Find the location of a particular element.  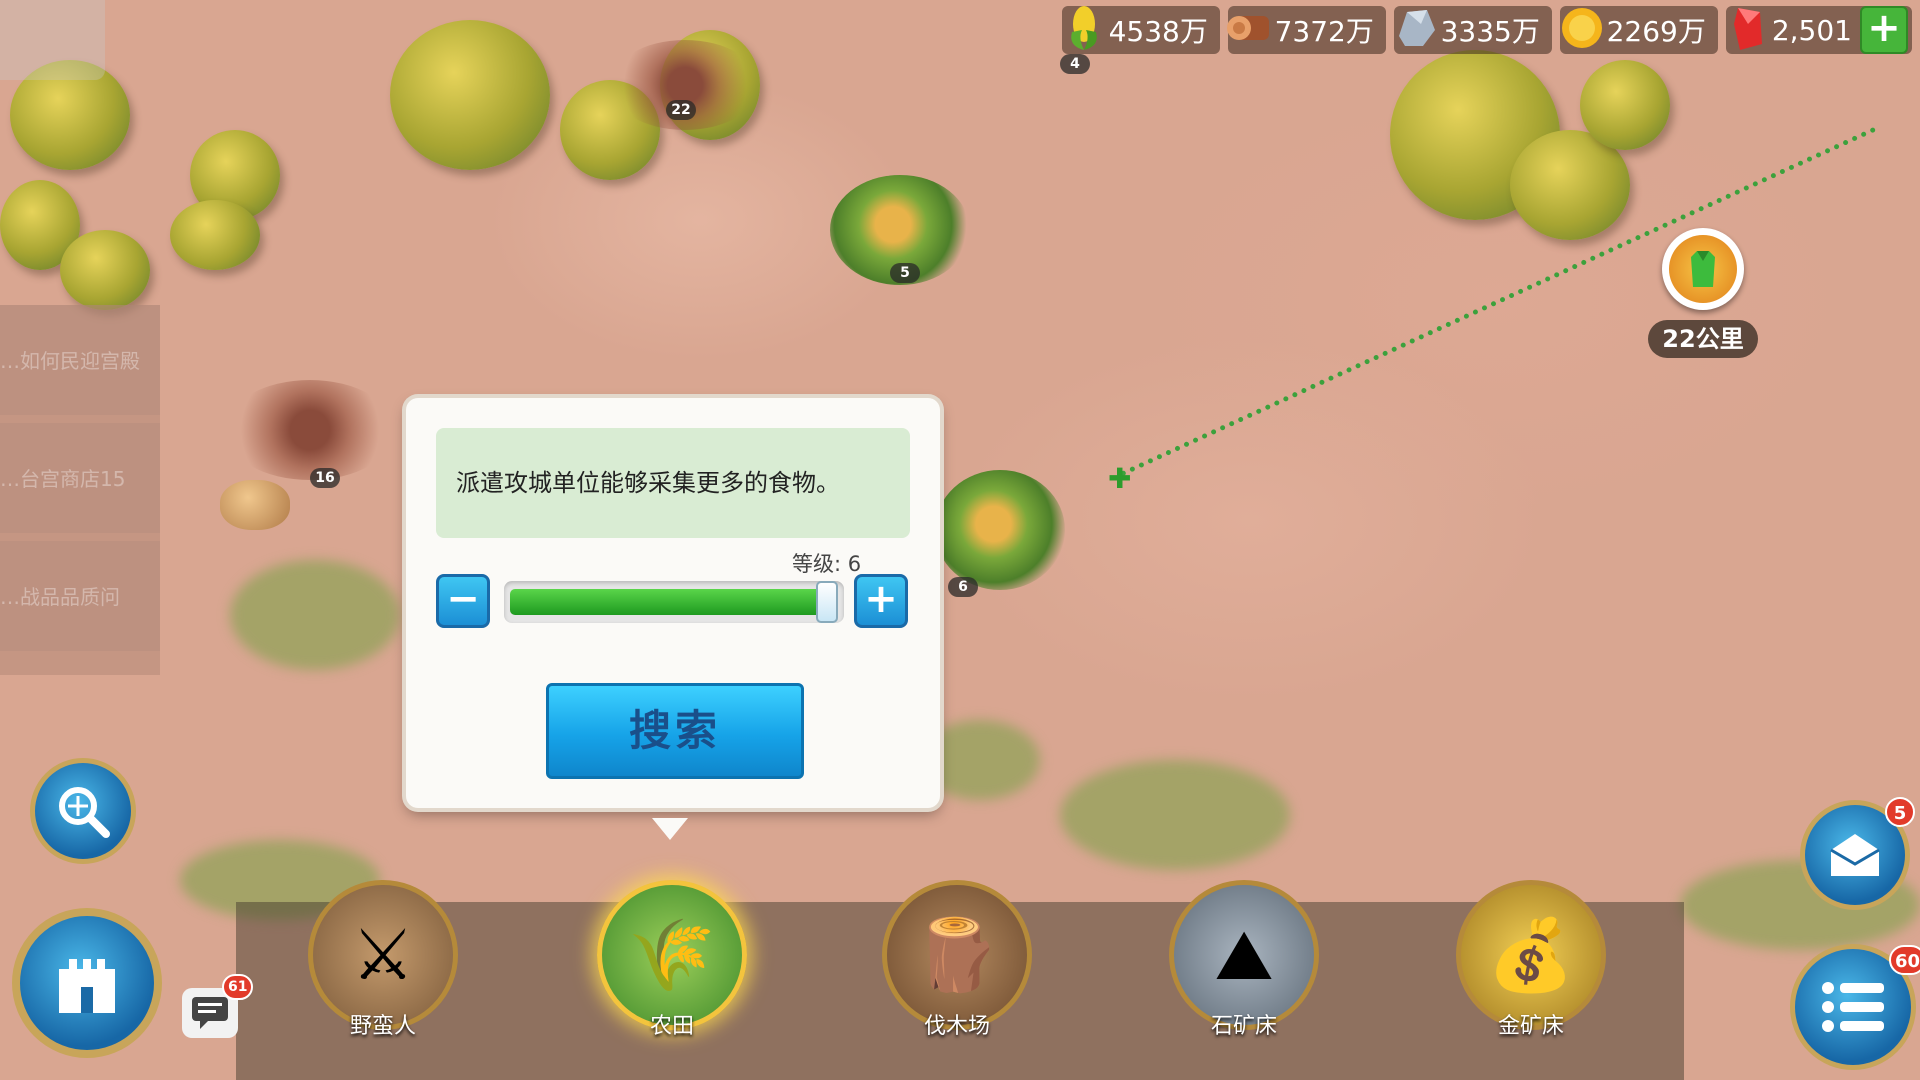

chat-icon is located at coordinates (210, 1013).